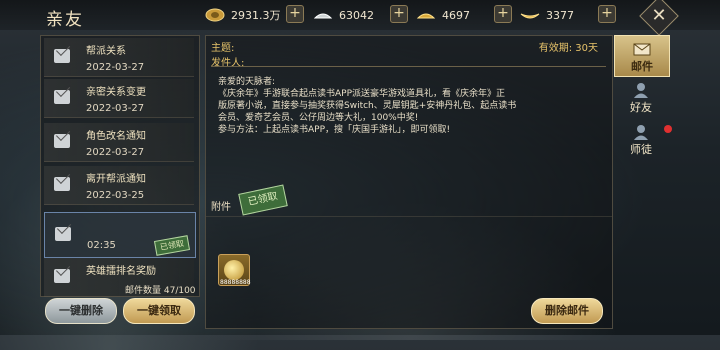 The height and width of the screenshot is (350, 720). What do you see at coordinates (116, 179) in the screenshot?
I see `mail-title: 离开帮派通知` at bounding box center [116, 179].